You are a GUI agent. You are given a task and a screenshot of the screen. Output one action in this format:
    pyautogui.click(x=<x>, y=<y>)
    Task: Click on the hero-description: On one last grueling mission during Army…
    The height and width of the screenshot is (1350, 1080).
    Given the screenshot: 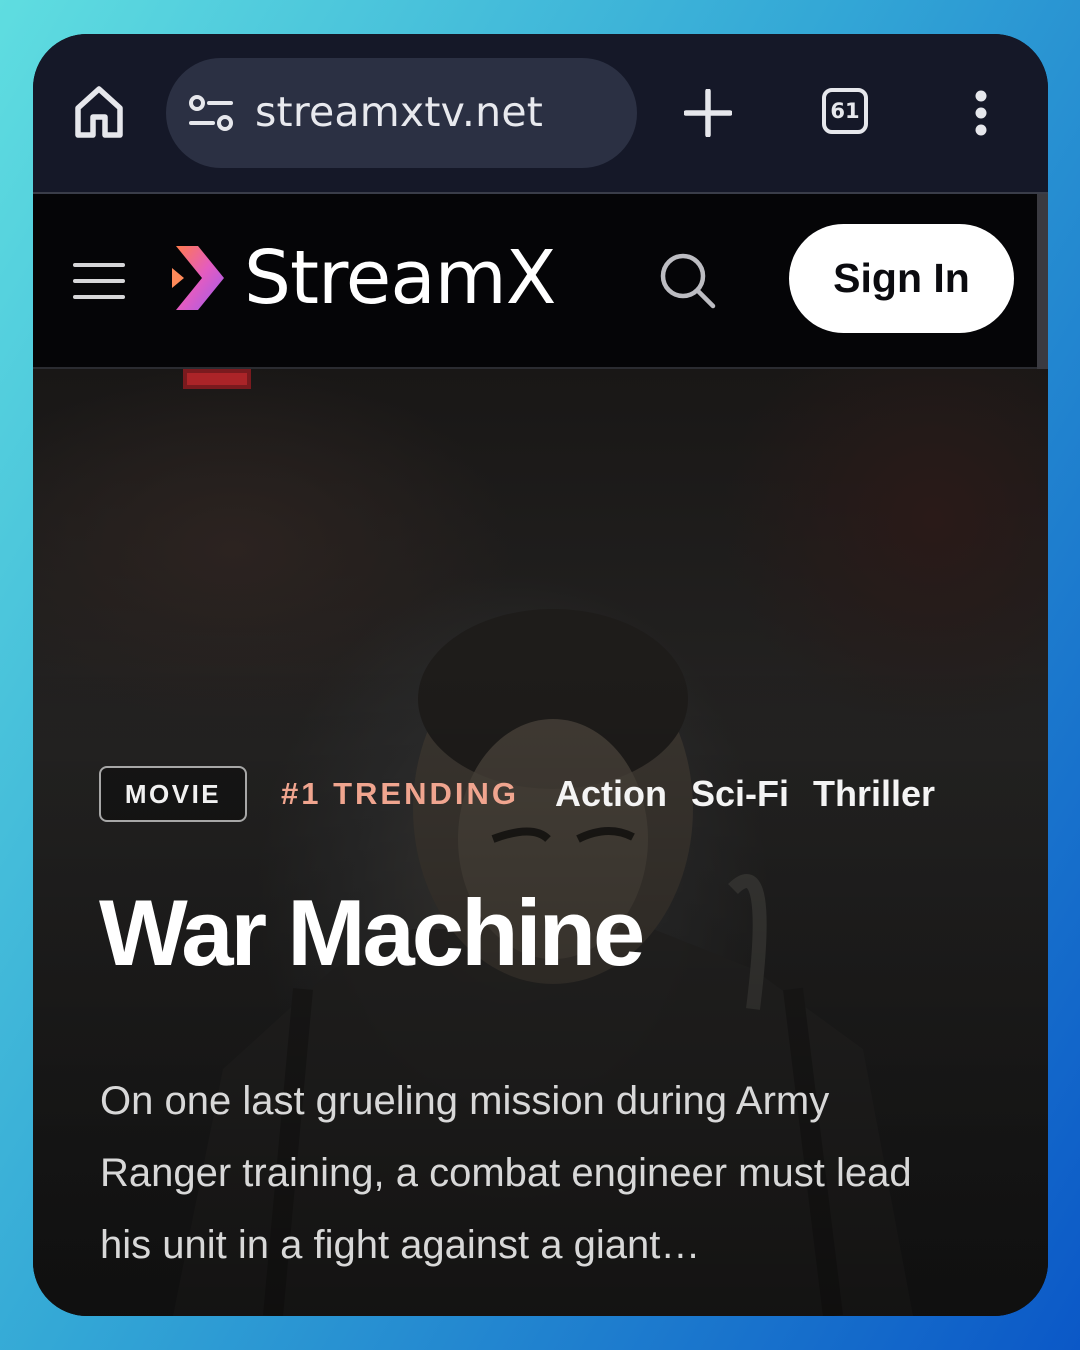 What is the action you would take?
    pyautogui.click(x=506, y=1173)
    